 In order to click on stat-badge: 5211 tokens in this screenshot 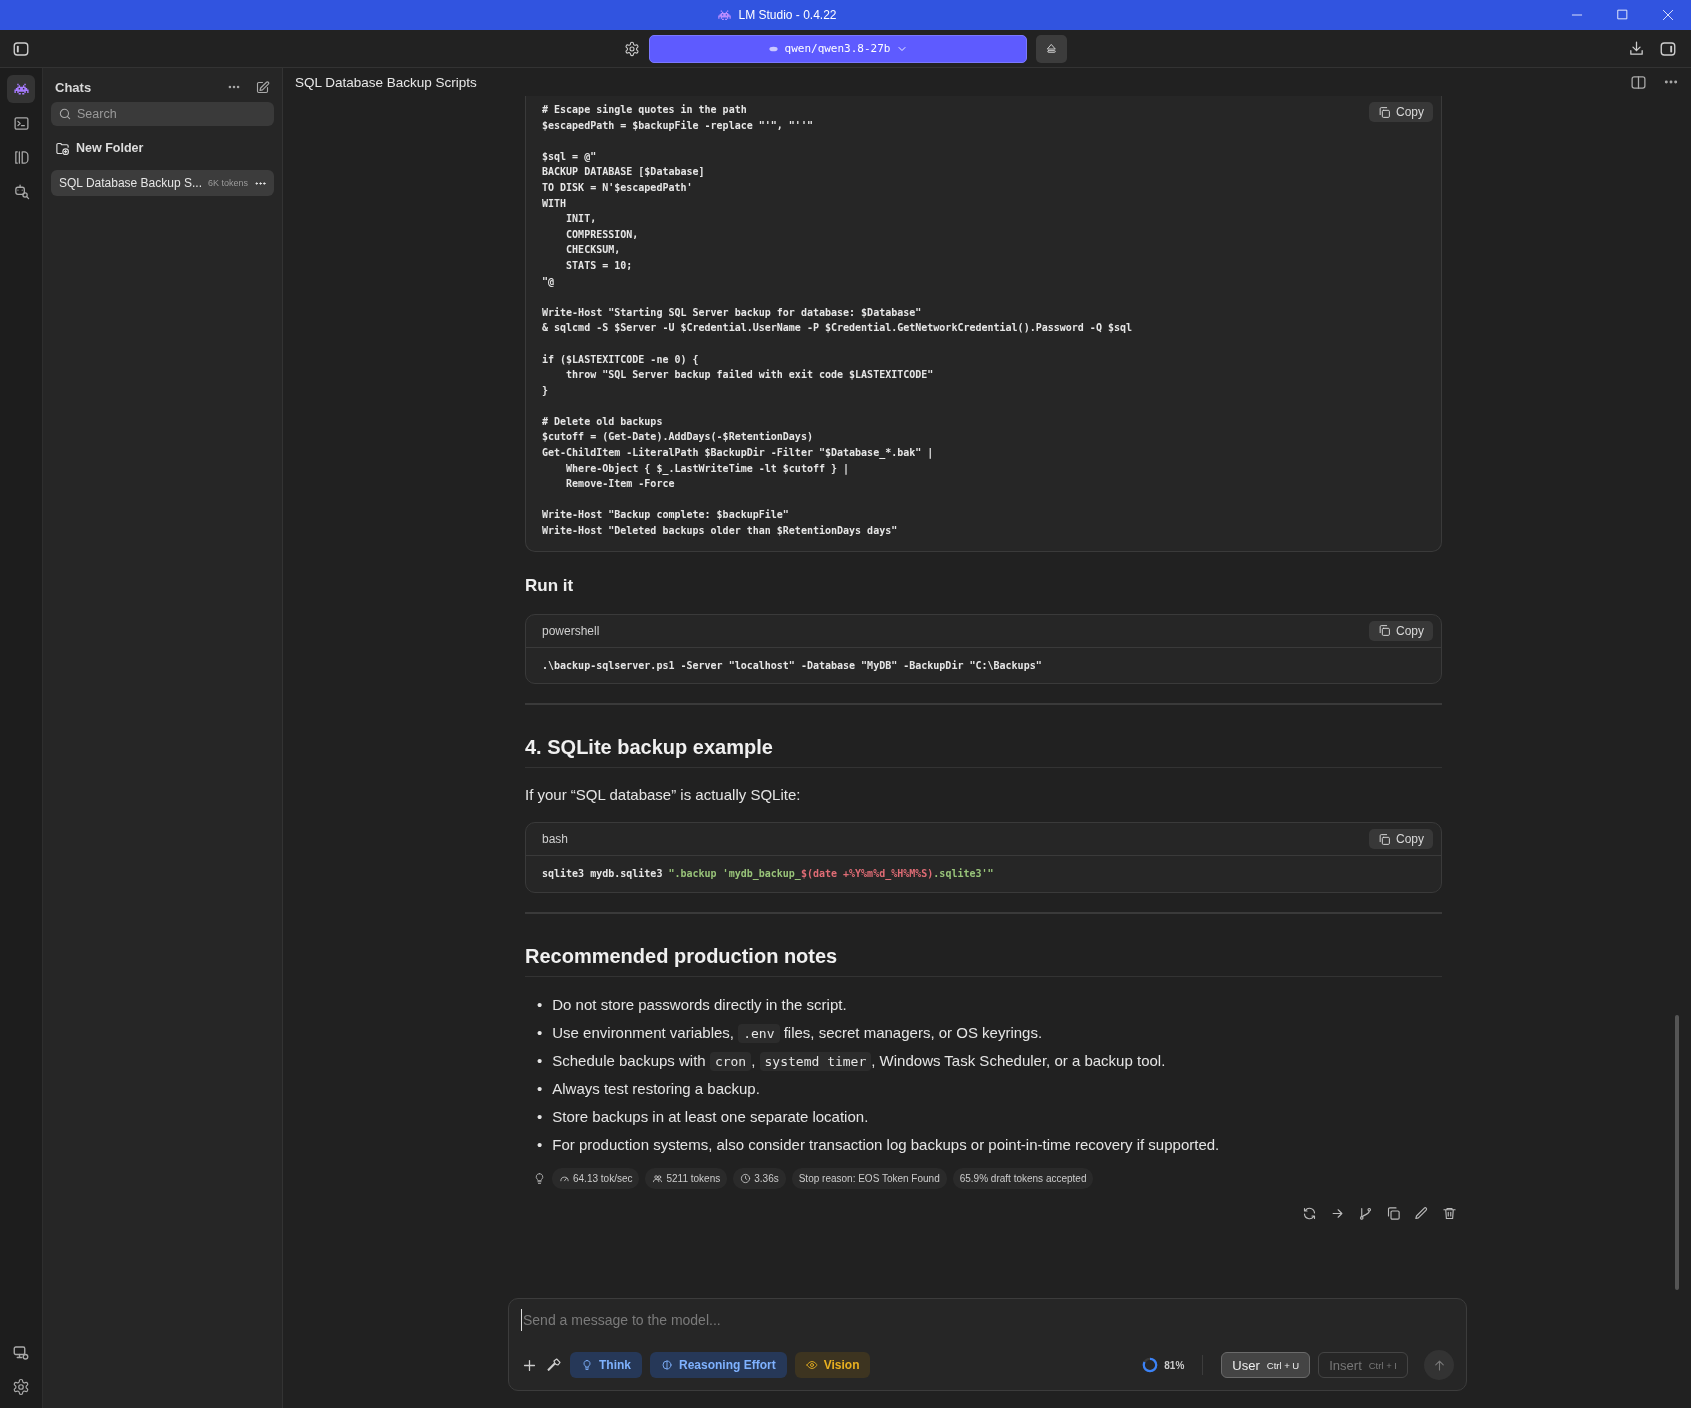, I will do `click(686, 1178)`.